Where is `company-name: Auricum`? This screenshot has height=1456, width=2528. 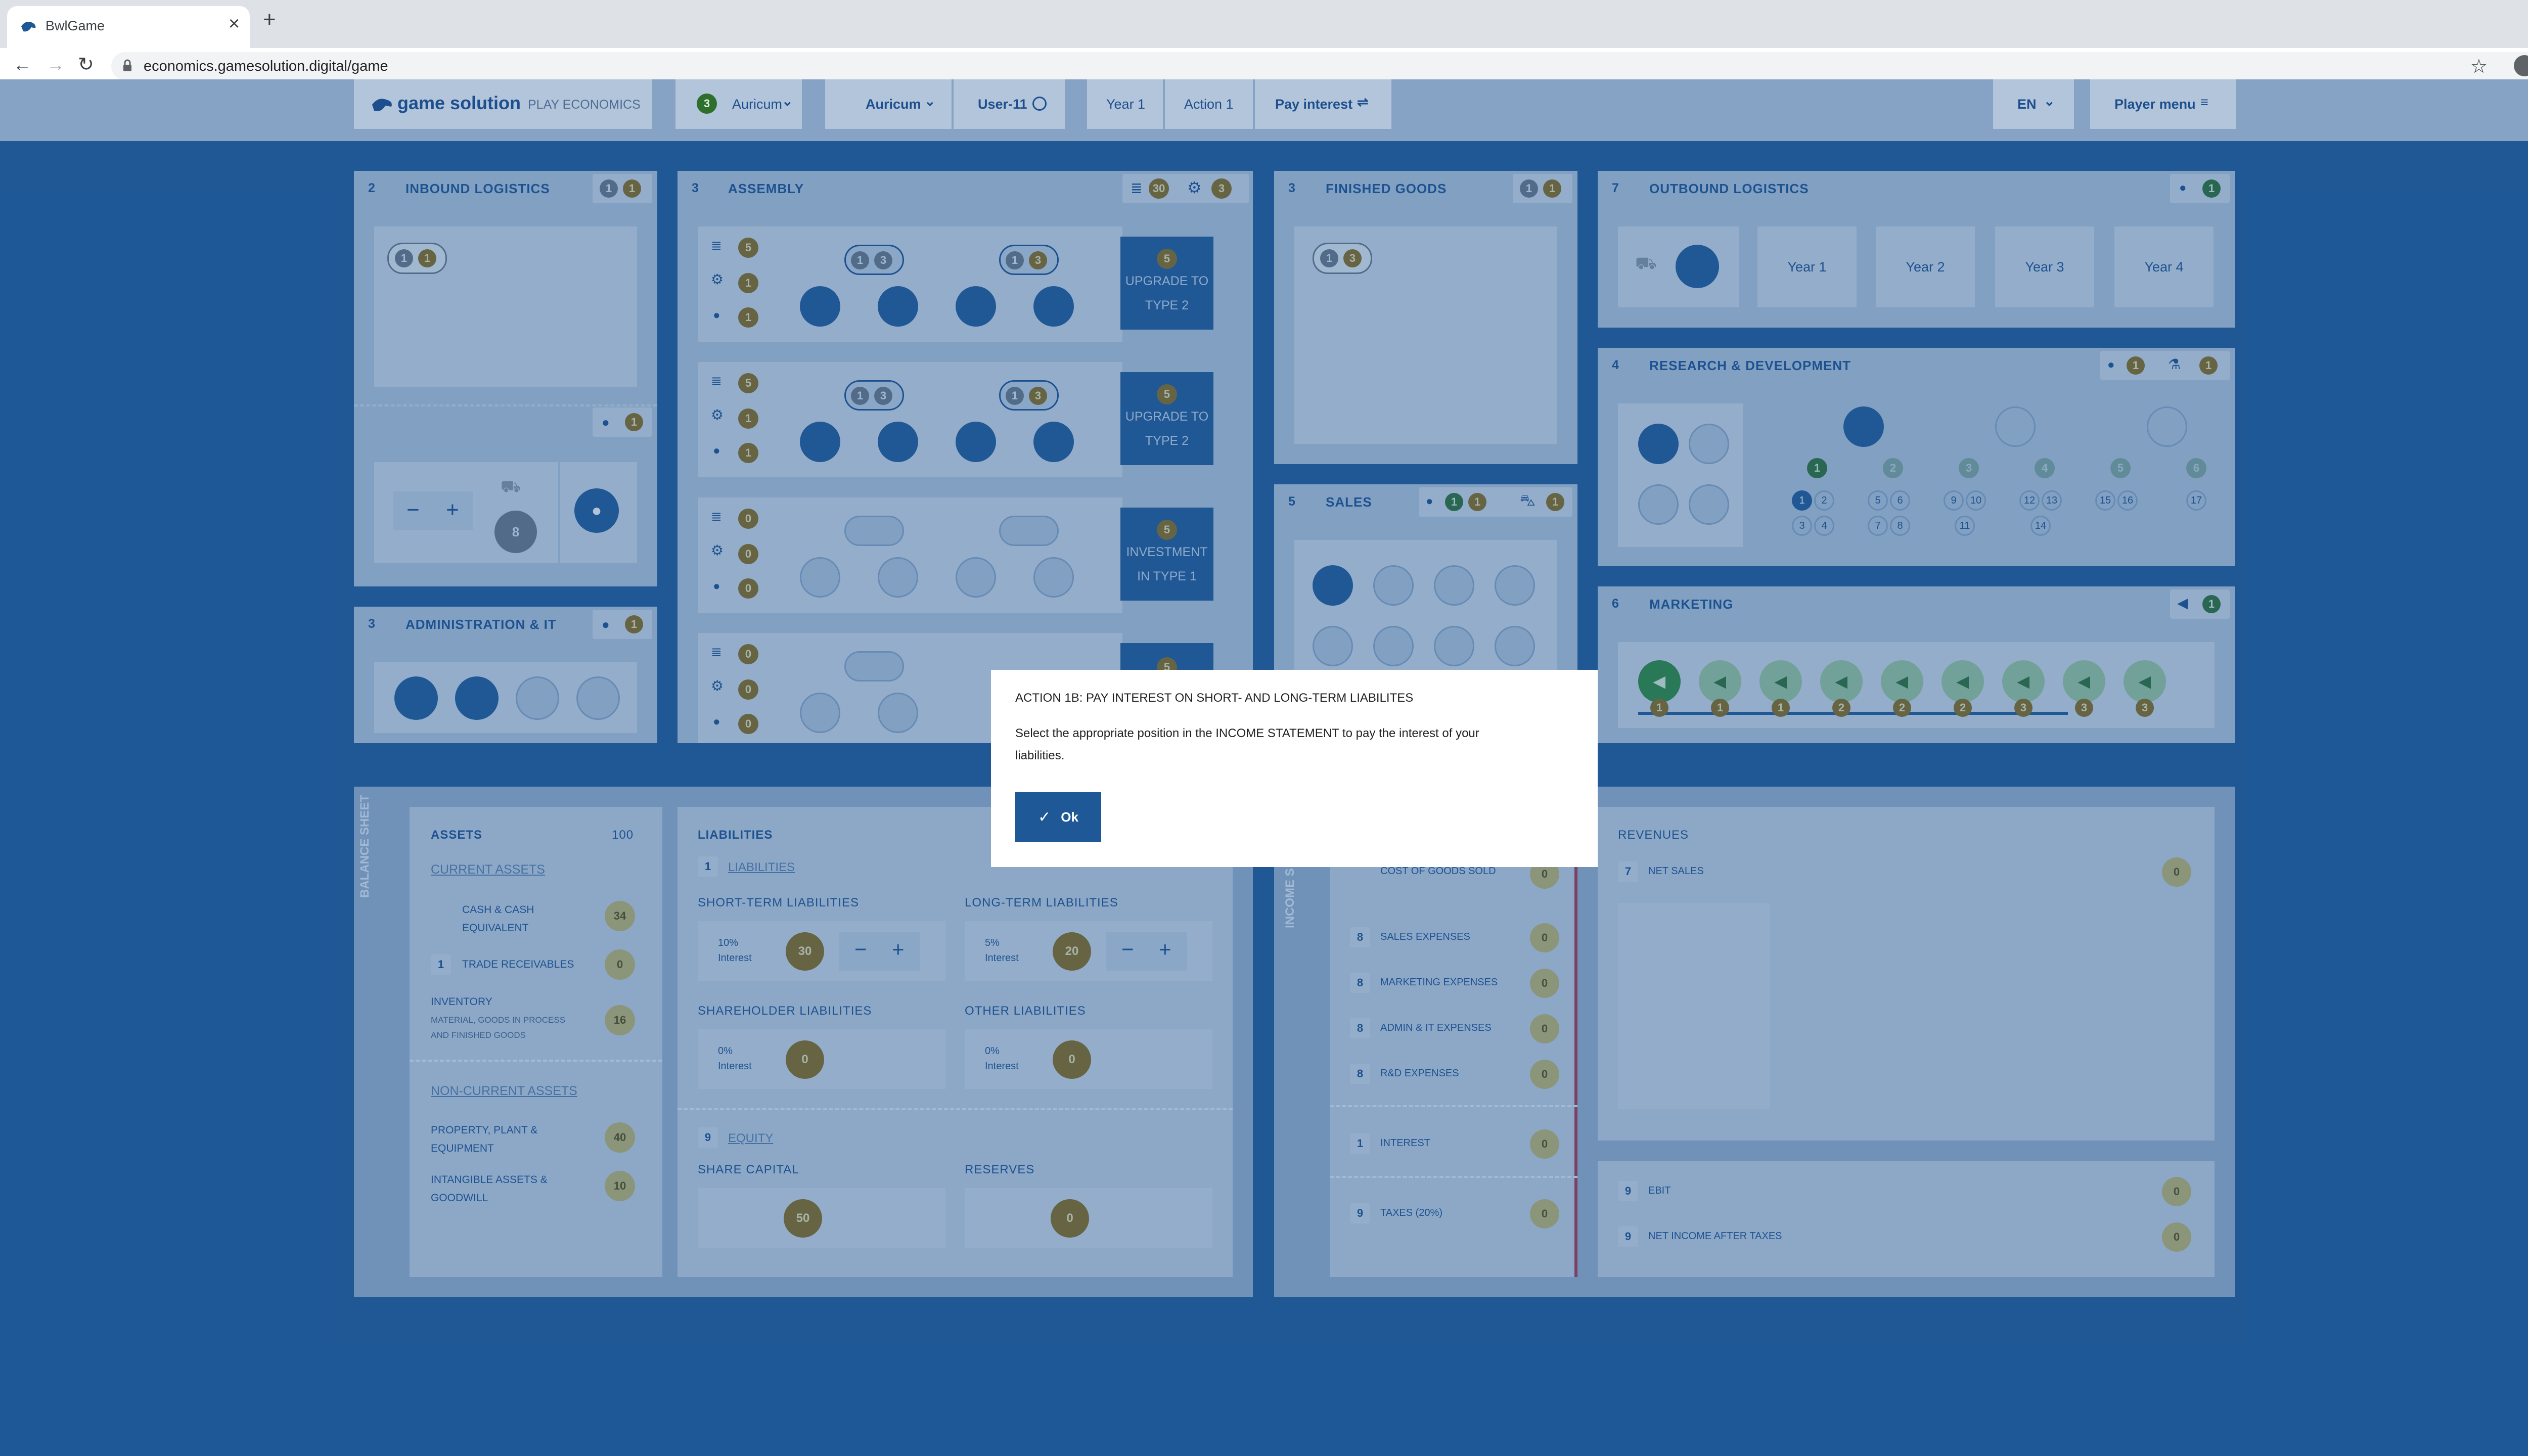
company-name: Auricum is located at coordinates (758, 104).